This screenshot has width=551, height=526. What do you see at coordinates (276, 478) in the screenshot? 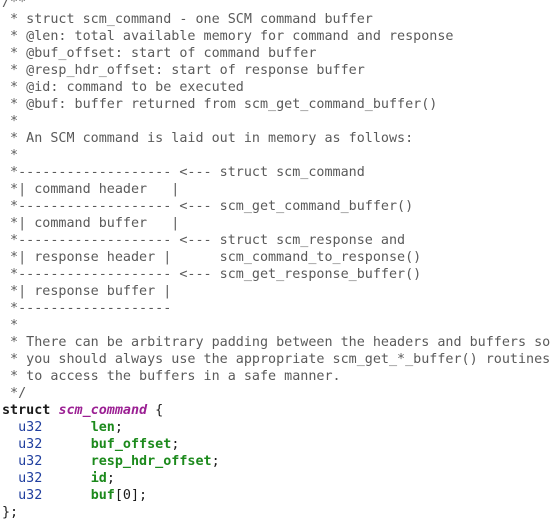
I see `struct-field: u32 id;` at bounding box center [276, 478].